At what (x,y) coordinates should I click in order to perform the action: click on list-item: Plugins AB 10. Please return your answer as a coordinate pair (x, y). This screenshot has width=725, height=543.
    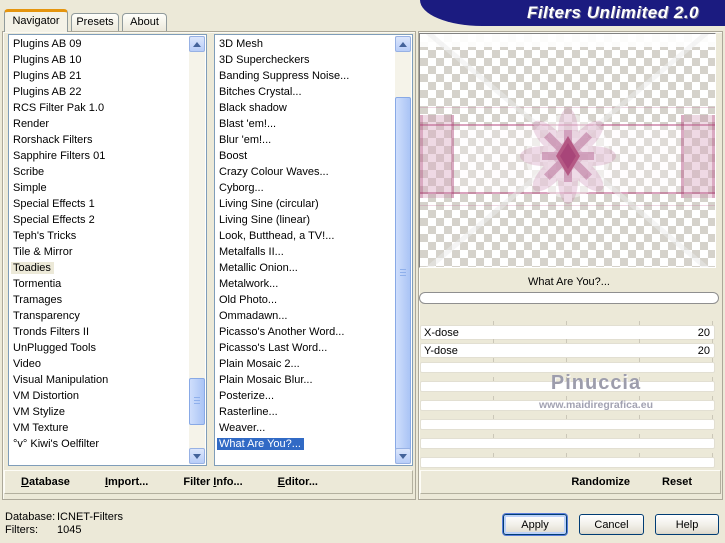
    Looking at the image, I should click on (107, 60).